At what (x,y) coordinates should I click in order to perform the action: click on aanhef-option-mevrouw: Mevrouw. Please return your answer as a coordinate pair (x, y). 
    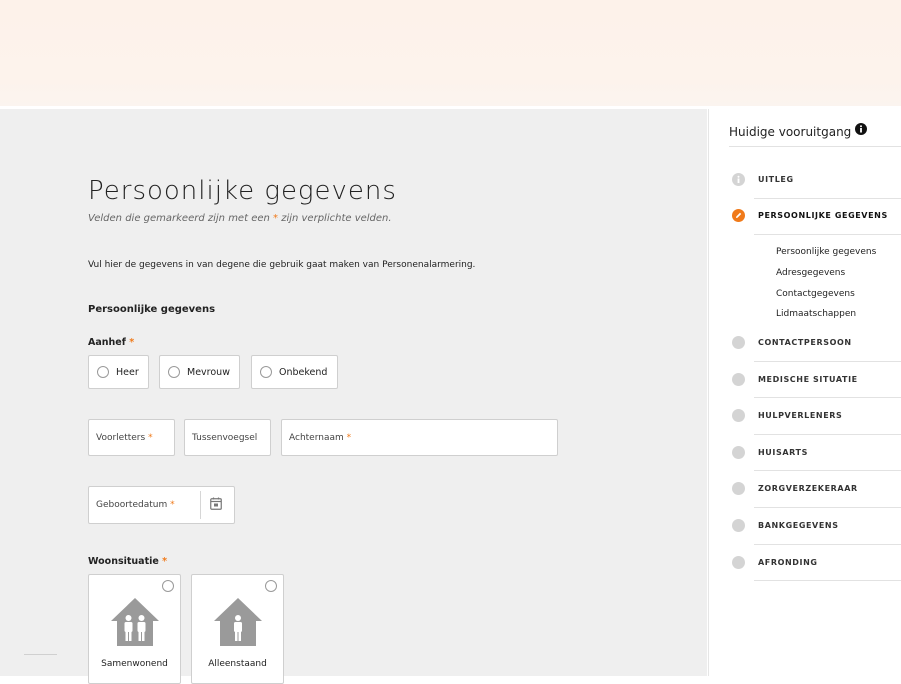
    Looking at the image, I should click on (199, 372).